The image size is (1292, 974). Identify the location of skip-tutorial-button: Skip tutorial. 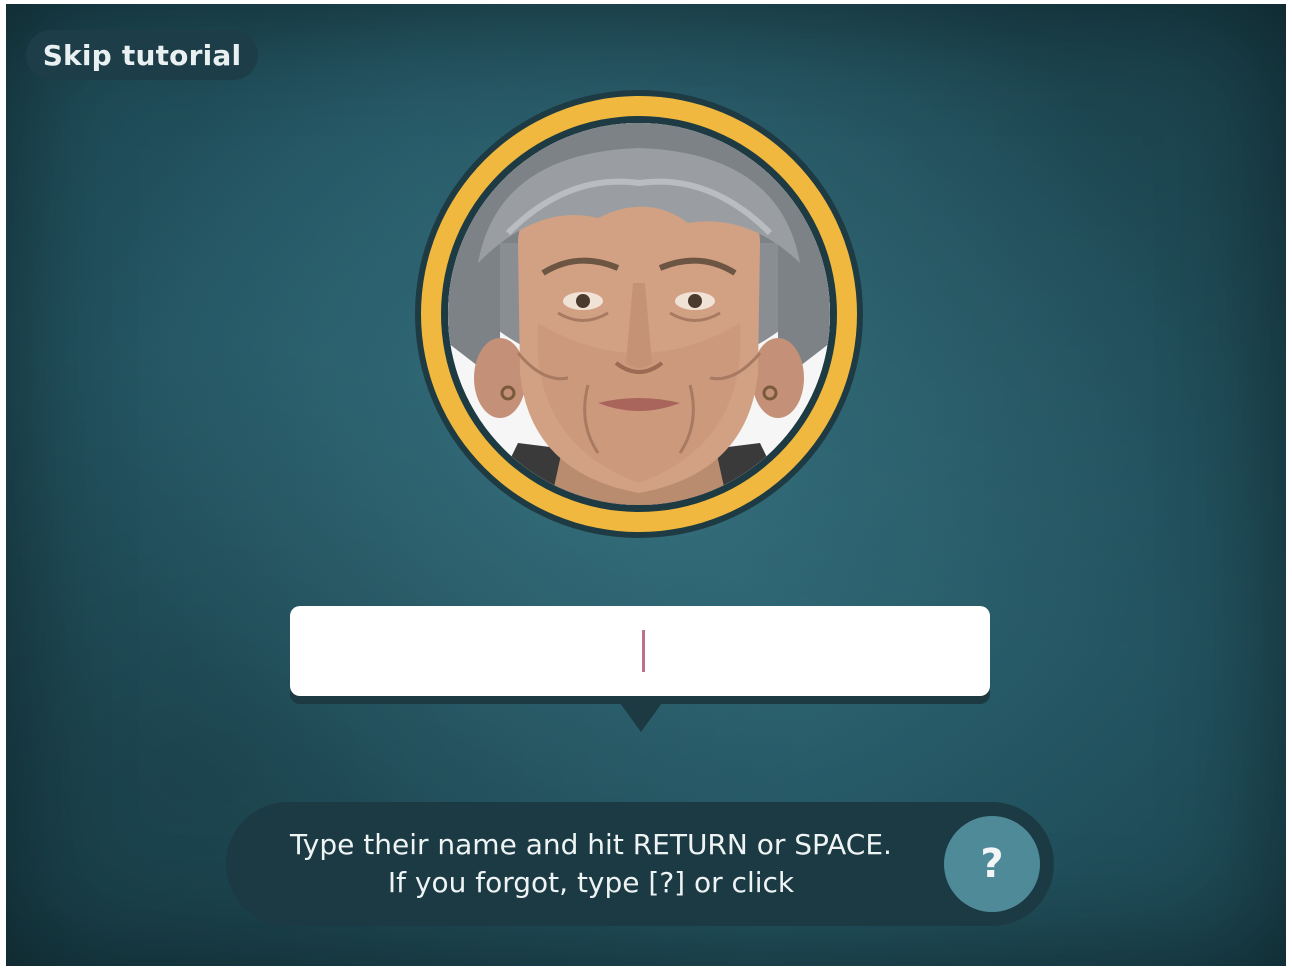
(142, 55).